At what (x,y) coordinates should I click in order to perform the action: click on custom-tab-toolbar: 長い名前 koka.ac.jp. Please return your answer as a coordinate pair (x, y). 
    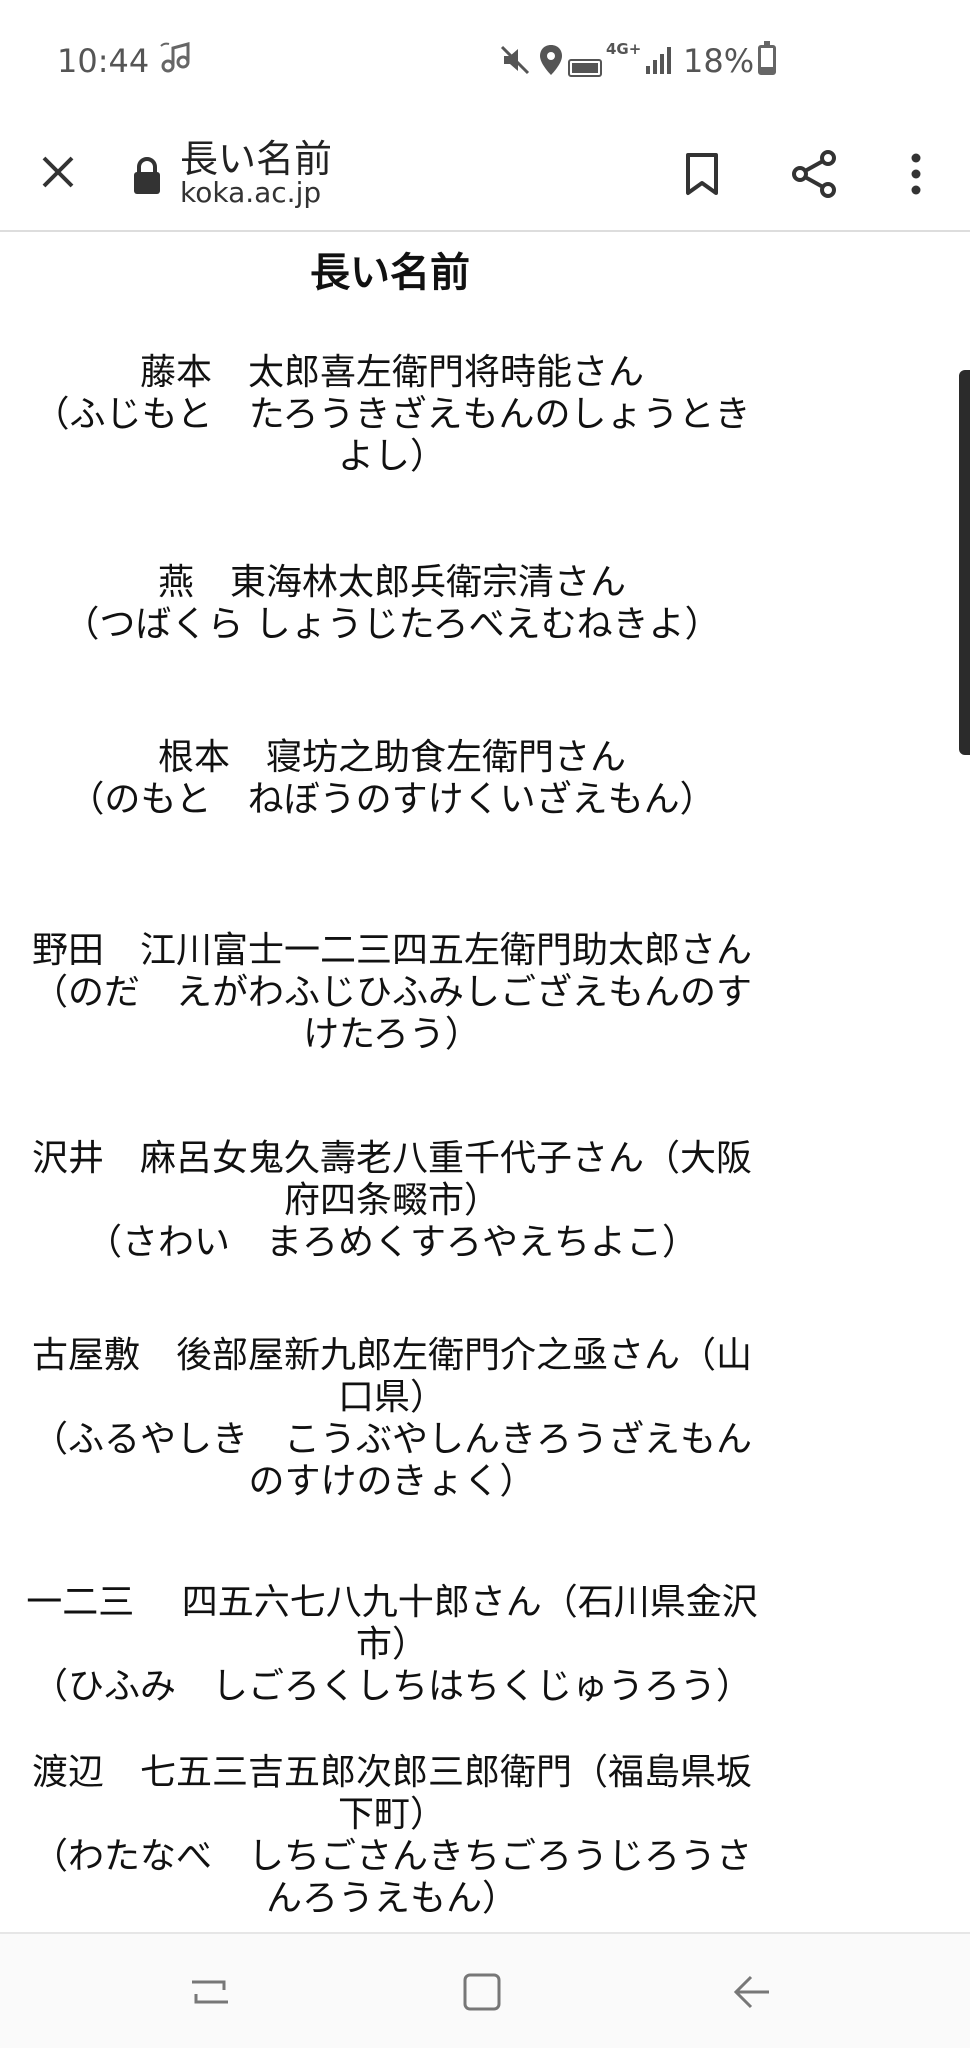
    Looking at the image, I should click on (485, 176).